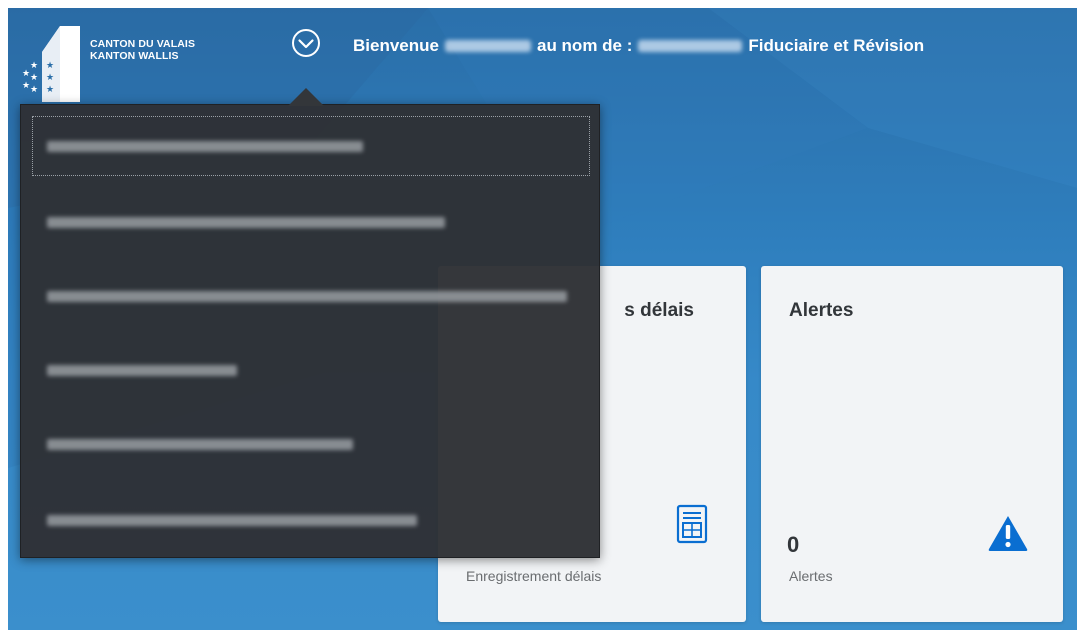 The image size is (1077, 630). I want to click on tile-deadlines-footer: Enregistrement délais, so click(534, 576).